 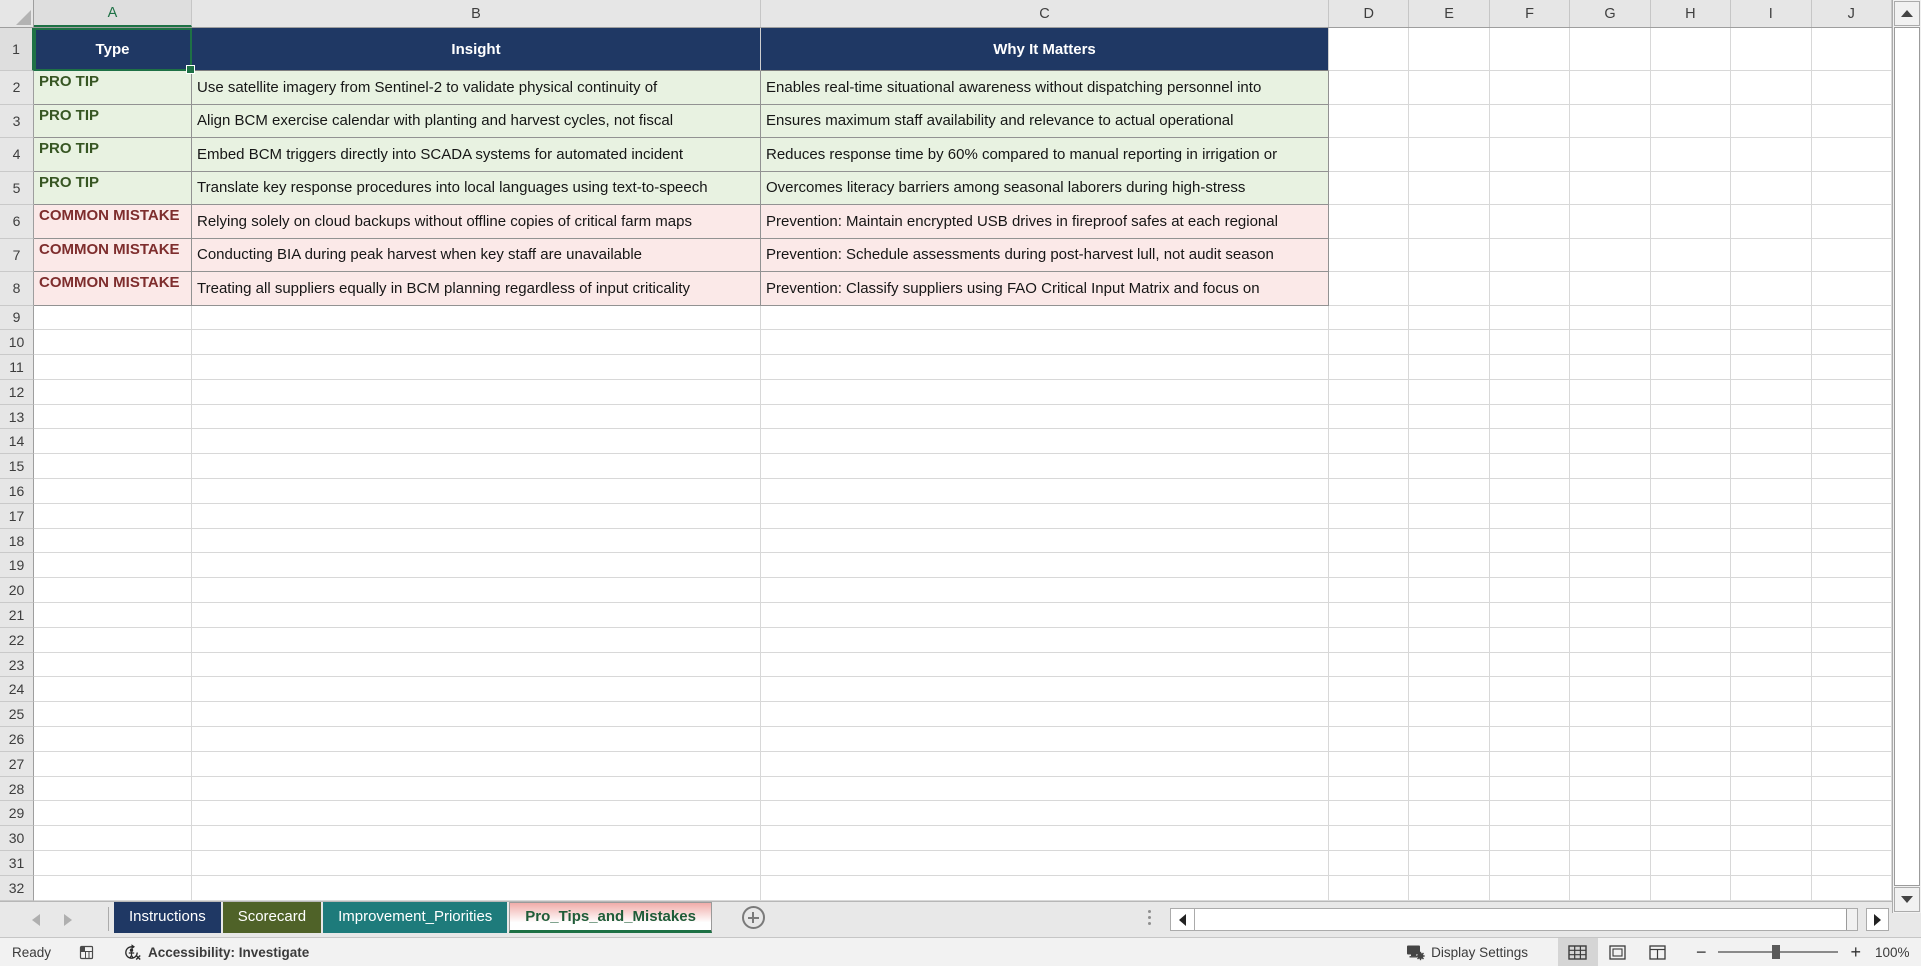 I want to click on row-header-20: 20, so click(x=17, y=591).